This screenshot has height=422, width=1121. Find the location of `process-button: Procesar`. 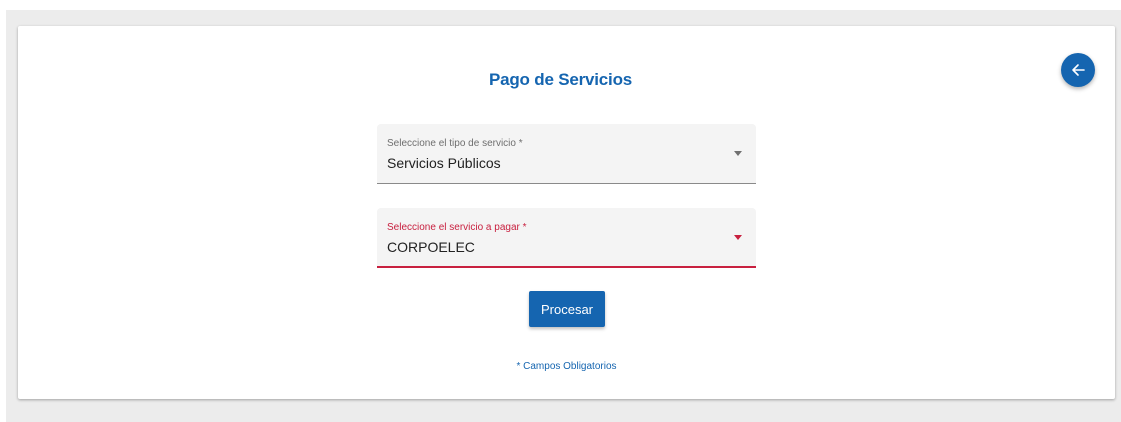

process-button: Procesar is located at coordinates (567, 309).